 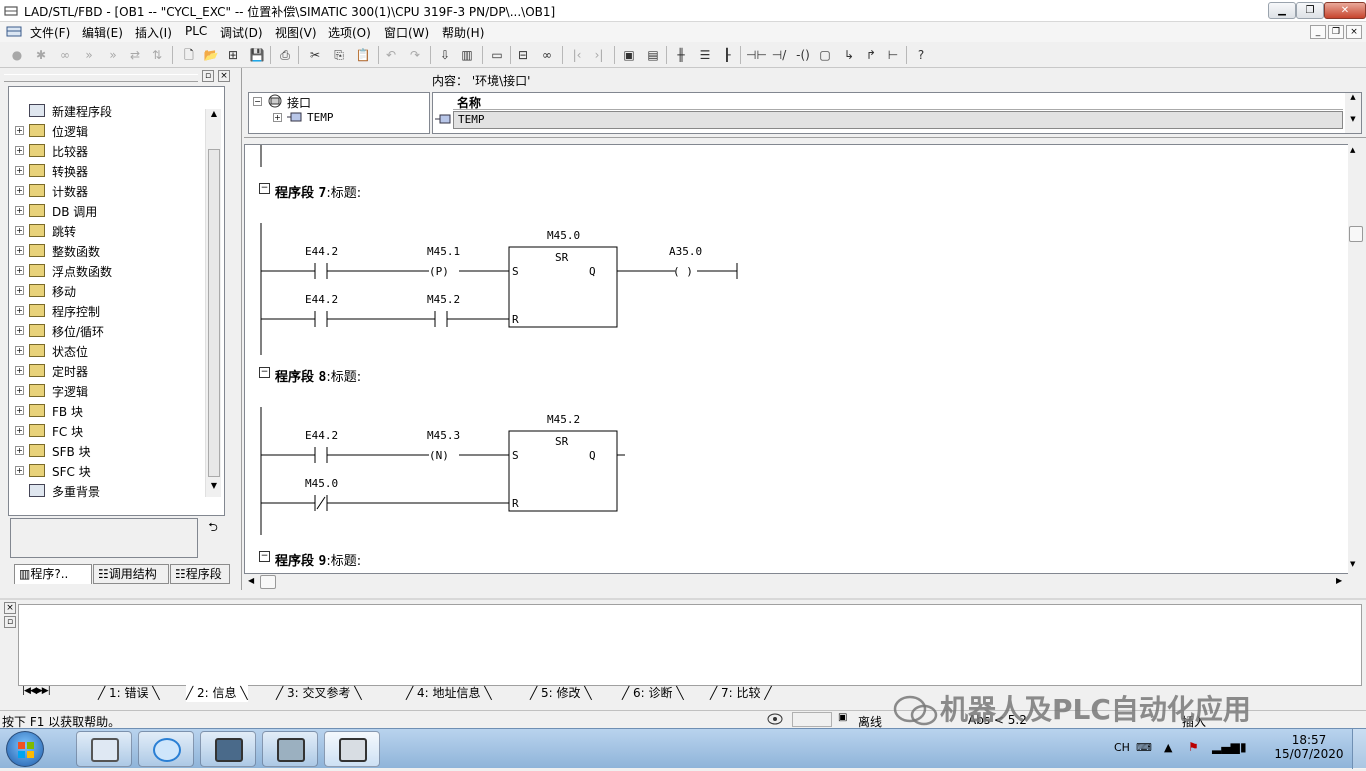 I want to click on scroll-thumb, so click(x=1356, y=234).